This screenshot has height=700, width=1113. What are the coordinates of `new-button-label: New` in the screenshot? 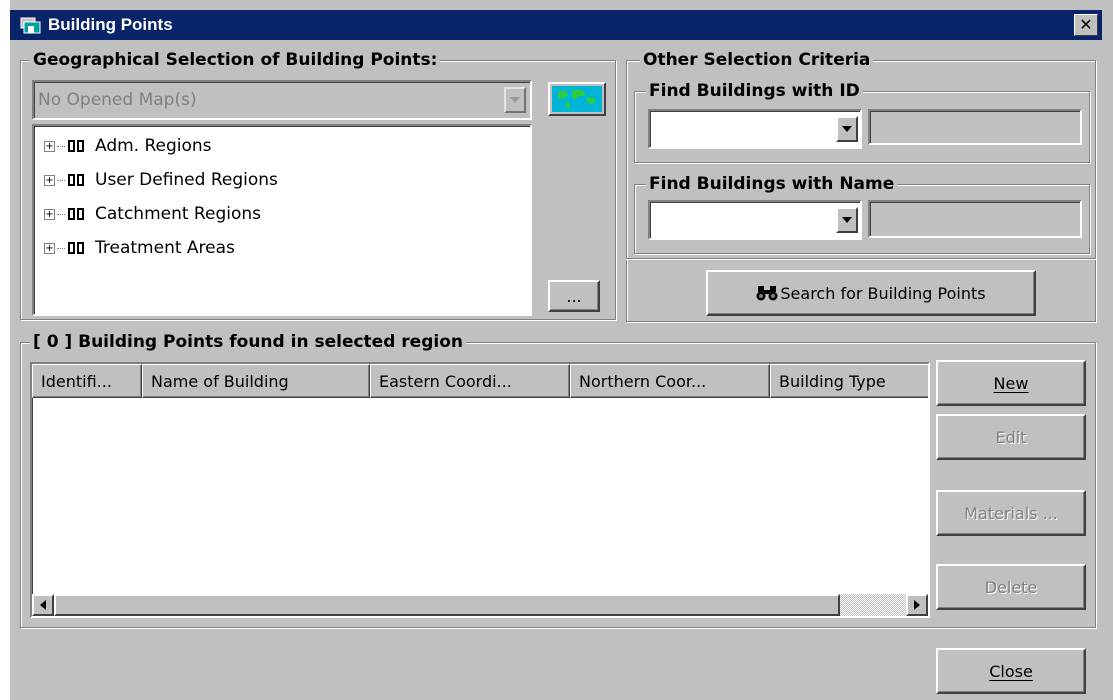 It's located at (1011, 383).